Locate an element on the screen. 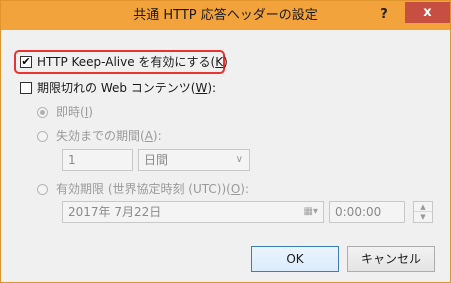  cancel-button: キャンセル is located at coordinates (391, 259).